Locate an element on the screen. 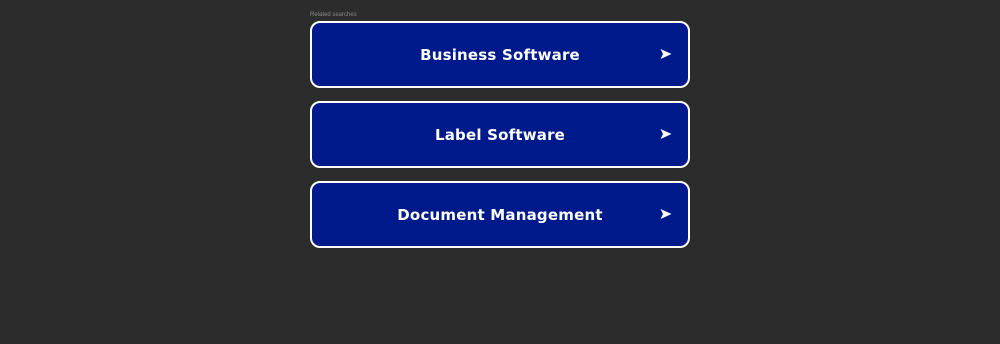 This screenshot has width=1000, height=344. related-search-label-software: Label Software is located at coordinates (500, 134).